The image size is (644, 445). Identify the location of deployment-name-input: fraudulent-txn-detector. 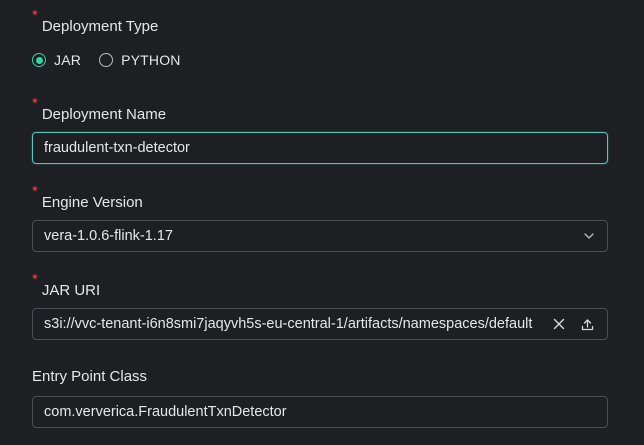
(320, 148).